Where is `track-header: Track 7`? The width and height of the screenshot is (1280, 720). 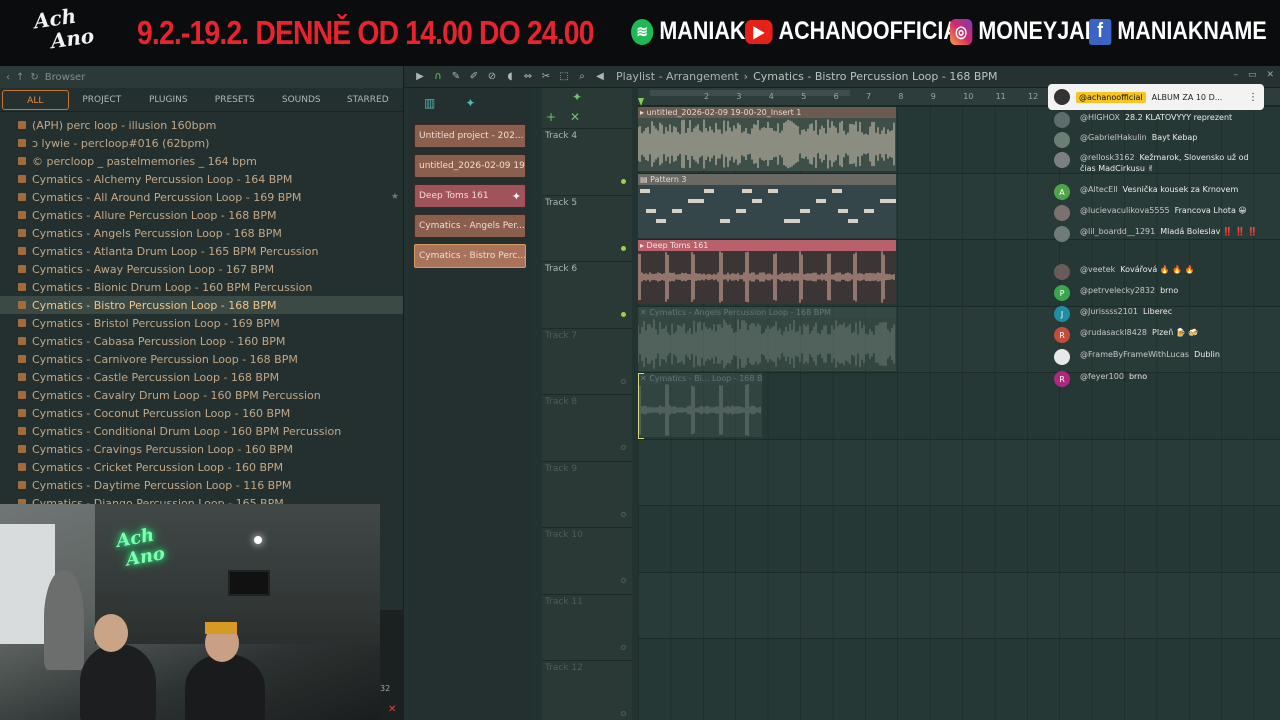 track-header: Track 7 is located at coordinates (587, 360).